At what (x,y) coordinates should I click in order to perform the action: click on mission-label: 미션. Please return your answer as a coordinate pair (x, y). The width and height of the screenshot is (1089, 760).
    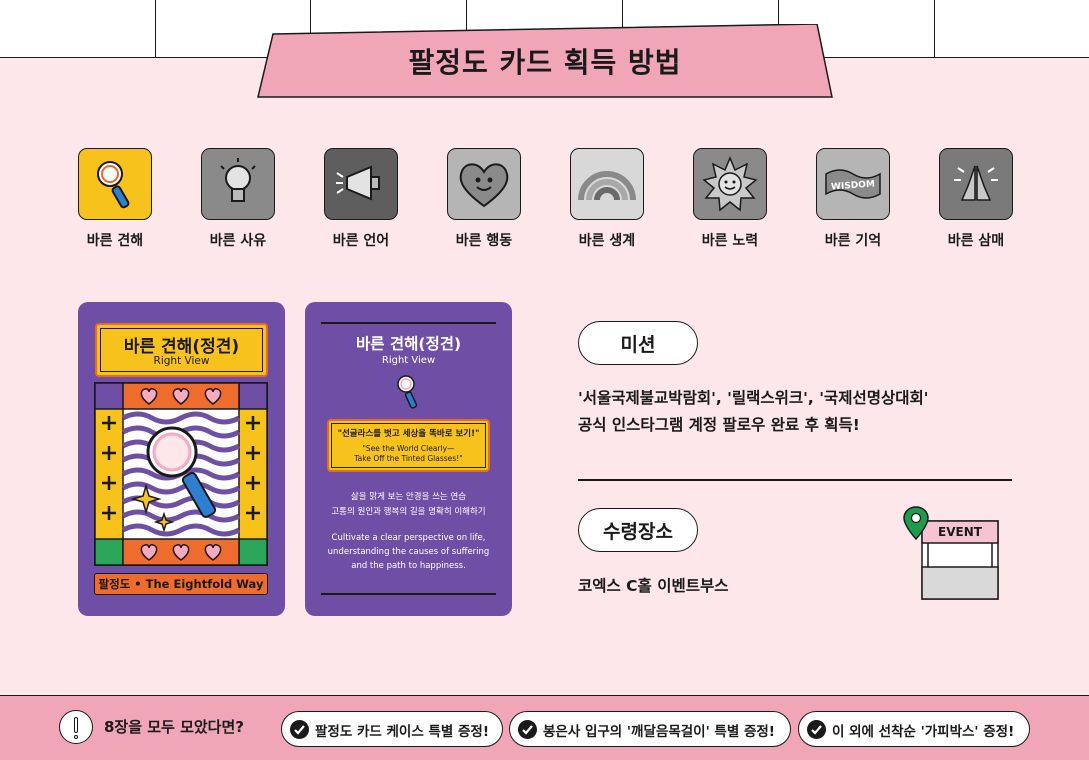
    Looking at the image, I should click on (638, 343).